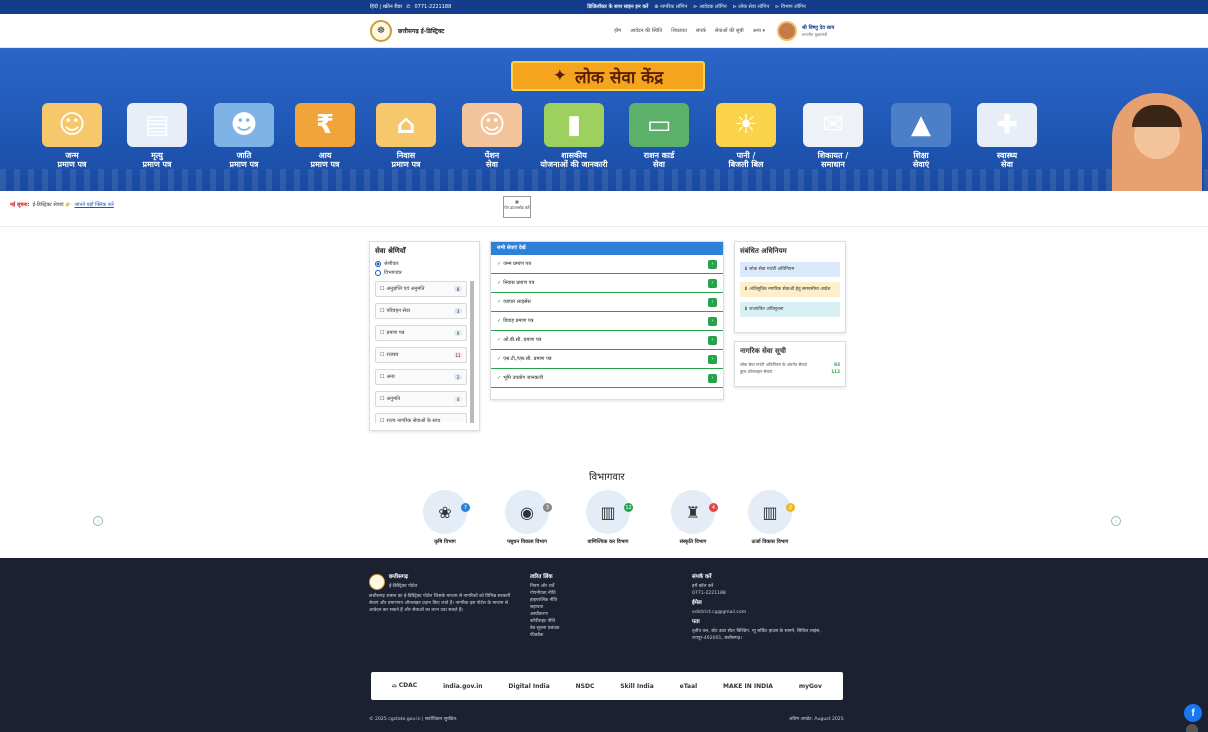 Image resolution: width=1208 pixels, height=732 pixels. I want to click on service-tile: ▤ मृत्यु प्रमाण पत्र, so click(157, 136).